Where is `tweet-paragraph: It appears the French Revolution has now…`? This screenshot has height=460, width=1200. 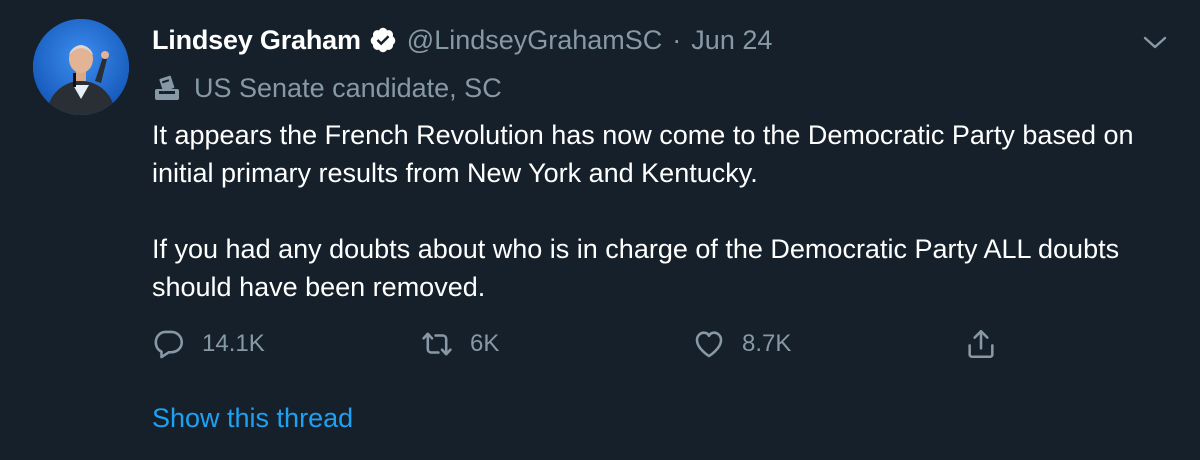
tweet-paragraph: It appears the French Revolution has now… is located at coordinates (643, 154).